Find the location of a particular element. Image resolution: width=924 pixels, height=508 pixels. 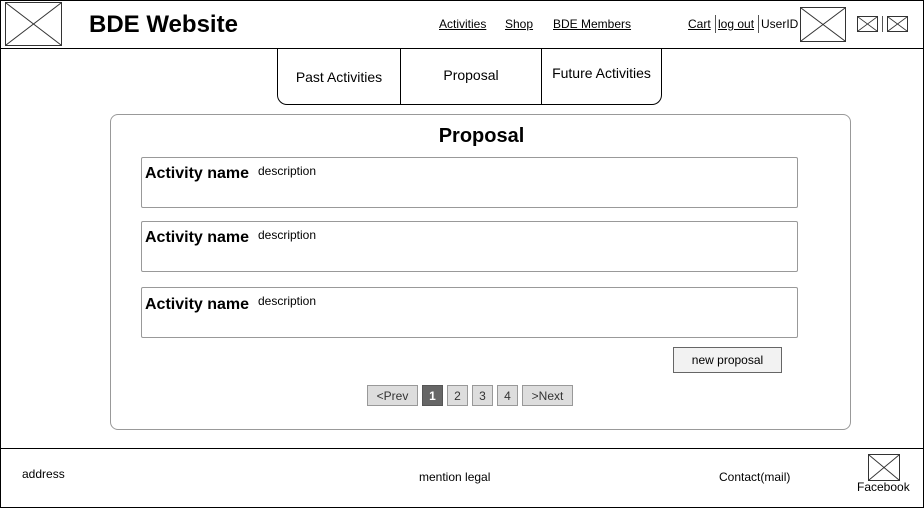

pagination-next-button: >Next is located at coordinates (547, 395).